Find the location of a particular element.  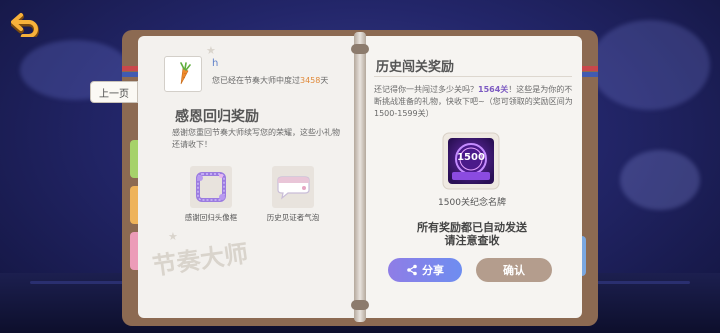

history-reward-title: 历史闯关奖励 is located at coordinates (415, 67).